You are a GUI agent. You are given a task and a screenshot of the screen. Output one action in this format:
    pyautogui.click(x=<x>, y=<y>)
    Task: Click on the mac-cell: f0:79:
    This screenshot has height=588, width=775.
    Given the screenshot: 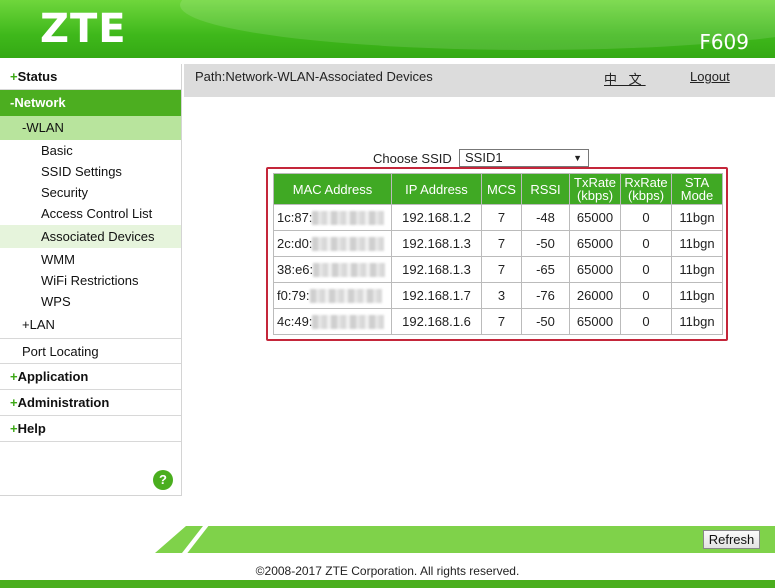 What is the action you would take?
    pyautogui.click(x=332, y=295)
    